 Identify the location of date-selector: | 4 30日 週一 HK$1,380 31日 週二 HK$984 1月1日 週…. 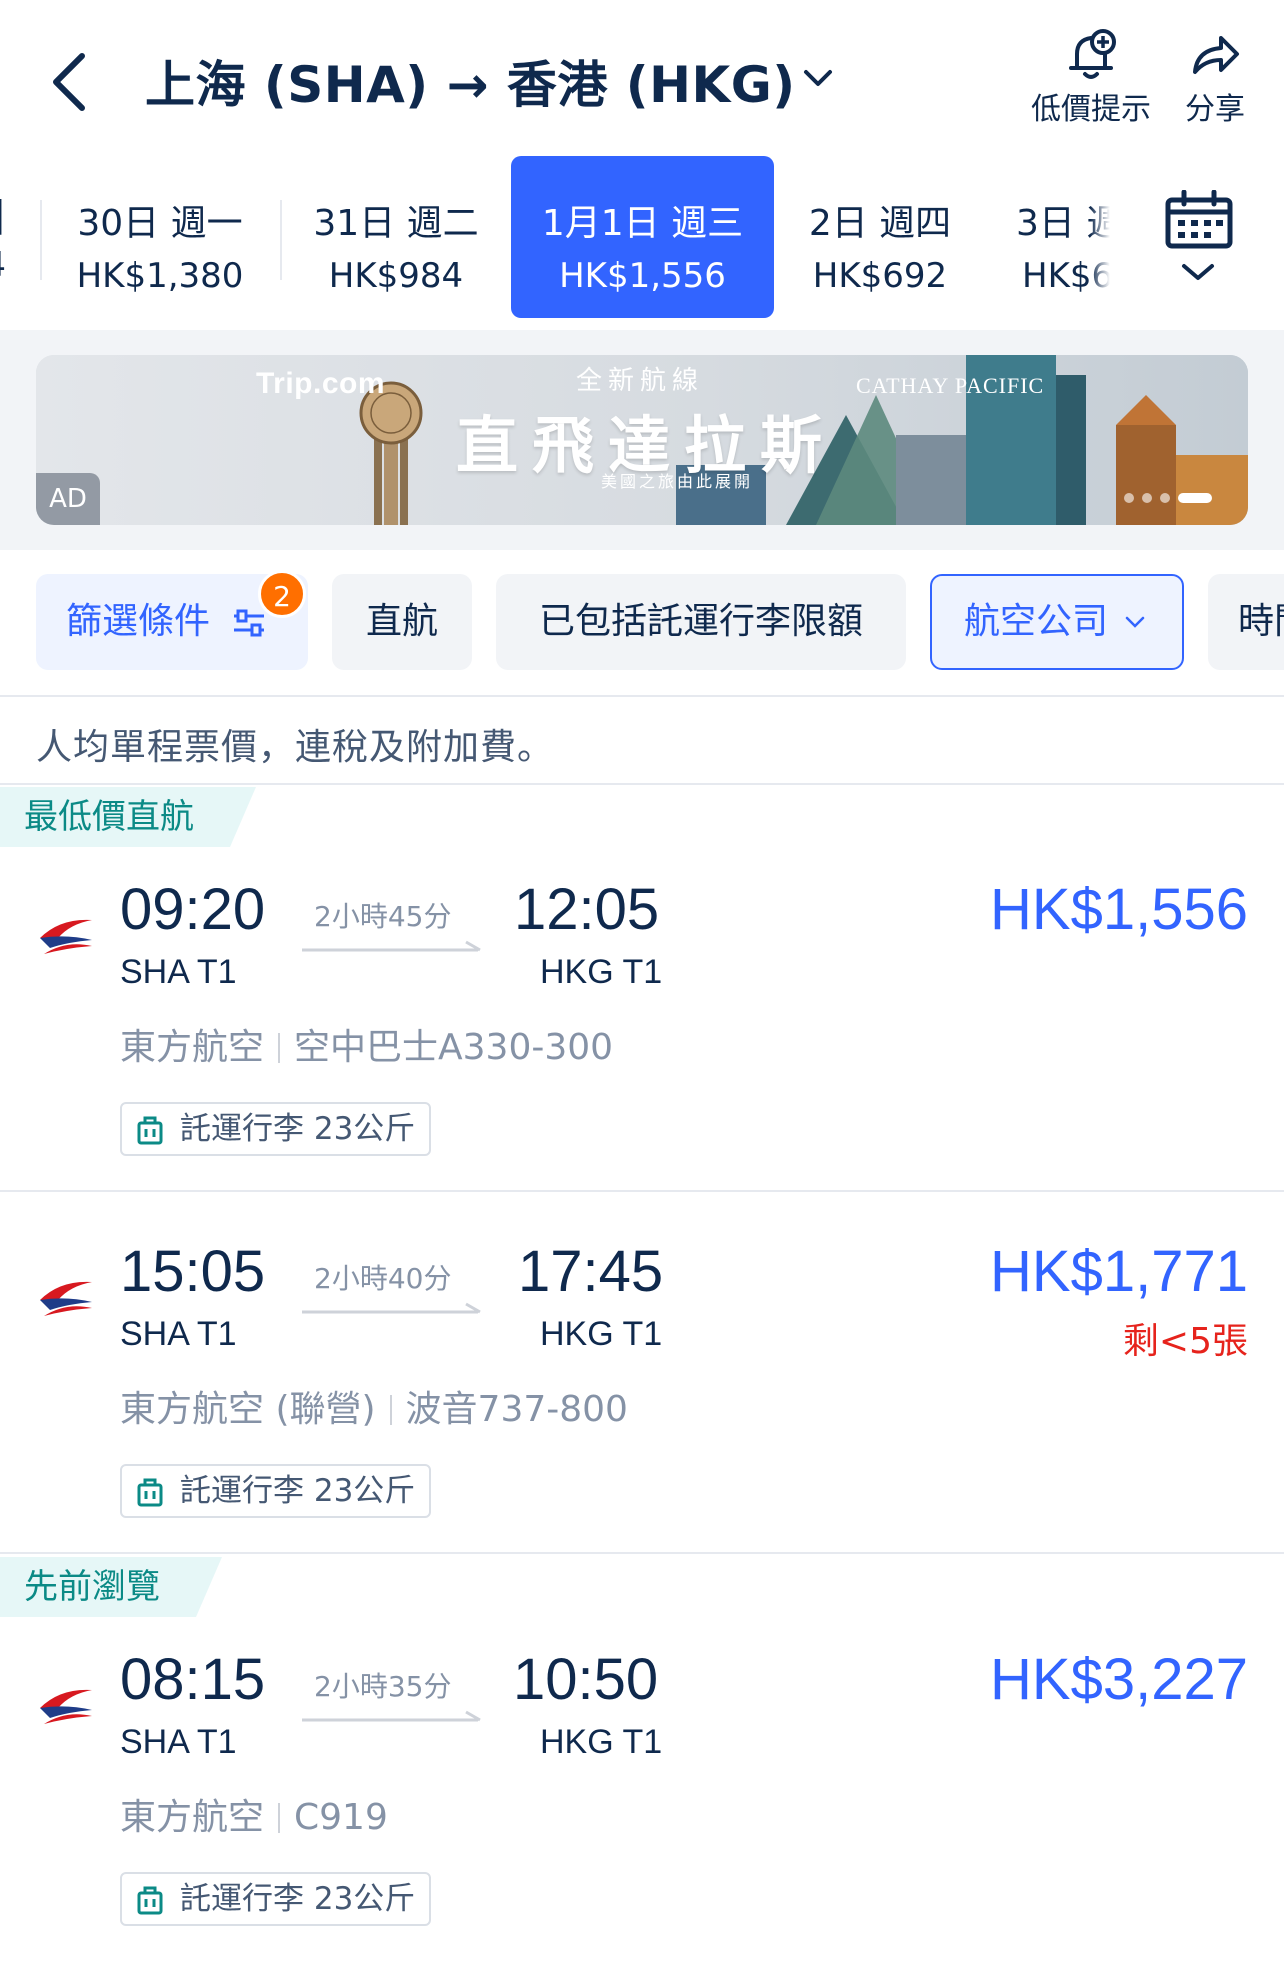
(642, 240).